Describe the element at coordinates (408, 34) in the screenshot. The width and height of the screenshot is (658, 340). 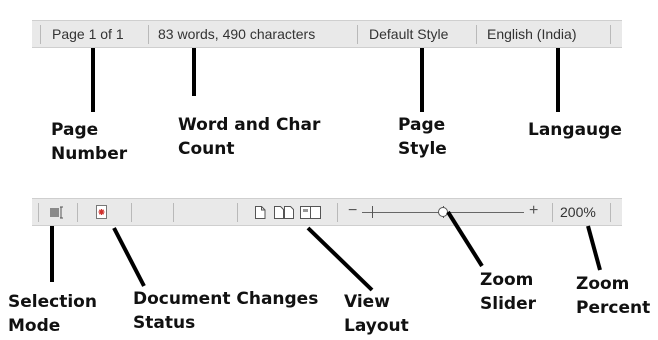
I see `page-style-field: Default Style` at that location.